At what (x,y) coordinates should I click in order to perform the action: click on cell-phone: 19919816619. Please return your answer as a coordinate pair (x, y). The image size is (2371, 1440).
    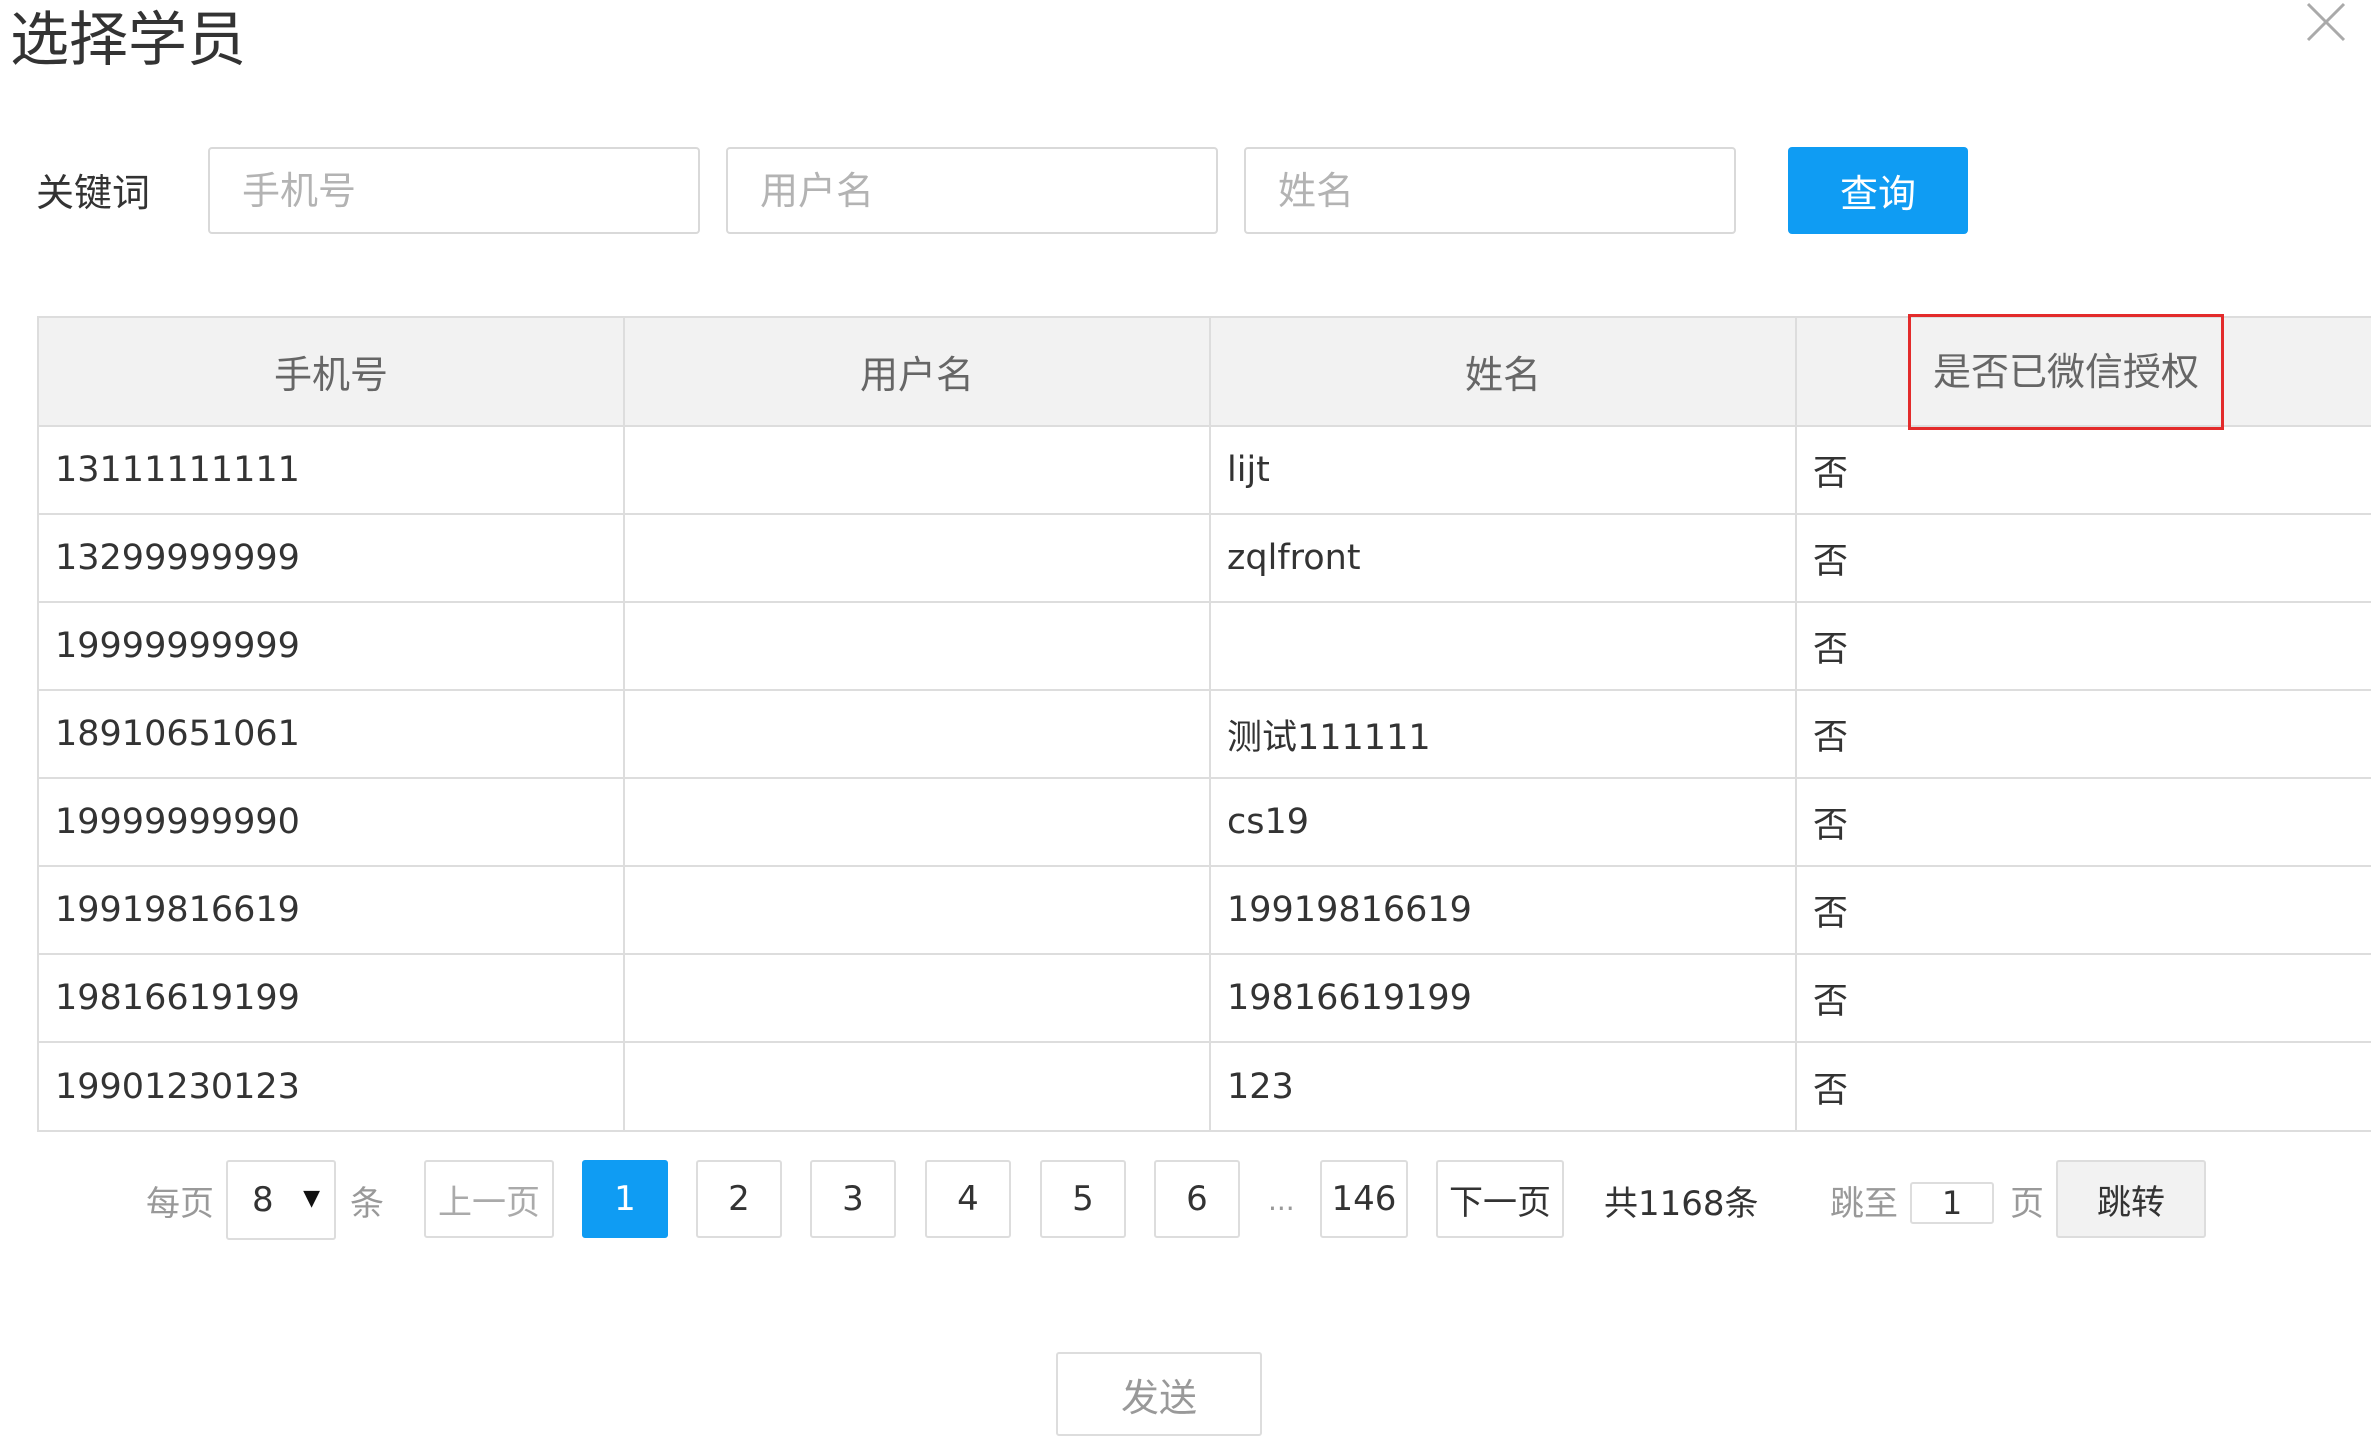
    Looking at the image, I should click on (332, 910).